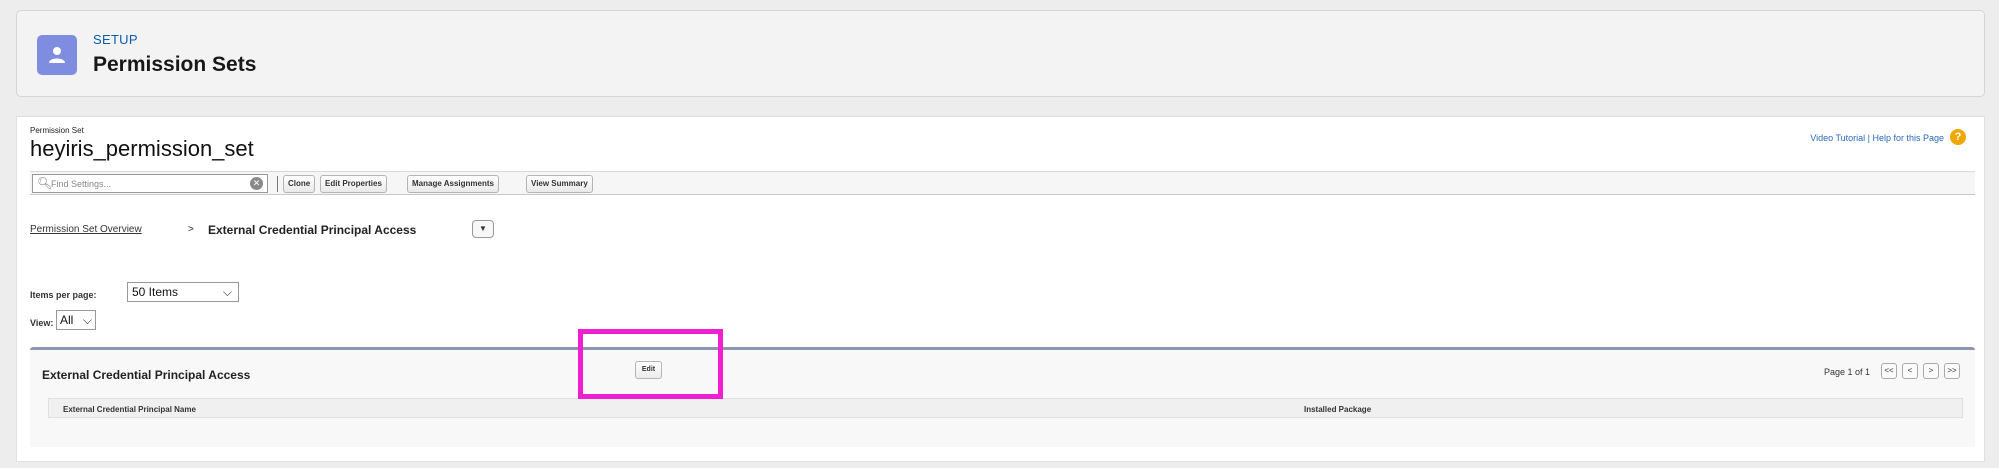 Image resolution: width=1999 pixels, height=468 pixels. What do you see at coordinates (86, 229) in the screenshot?
I see `breadcrumb-overview-link: Permission Set Overview` at bounding box center [86, 229].